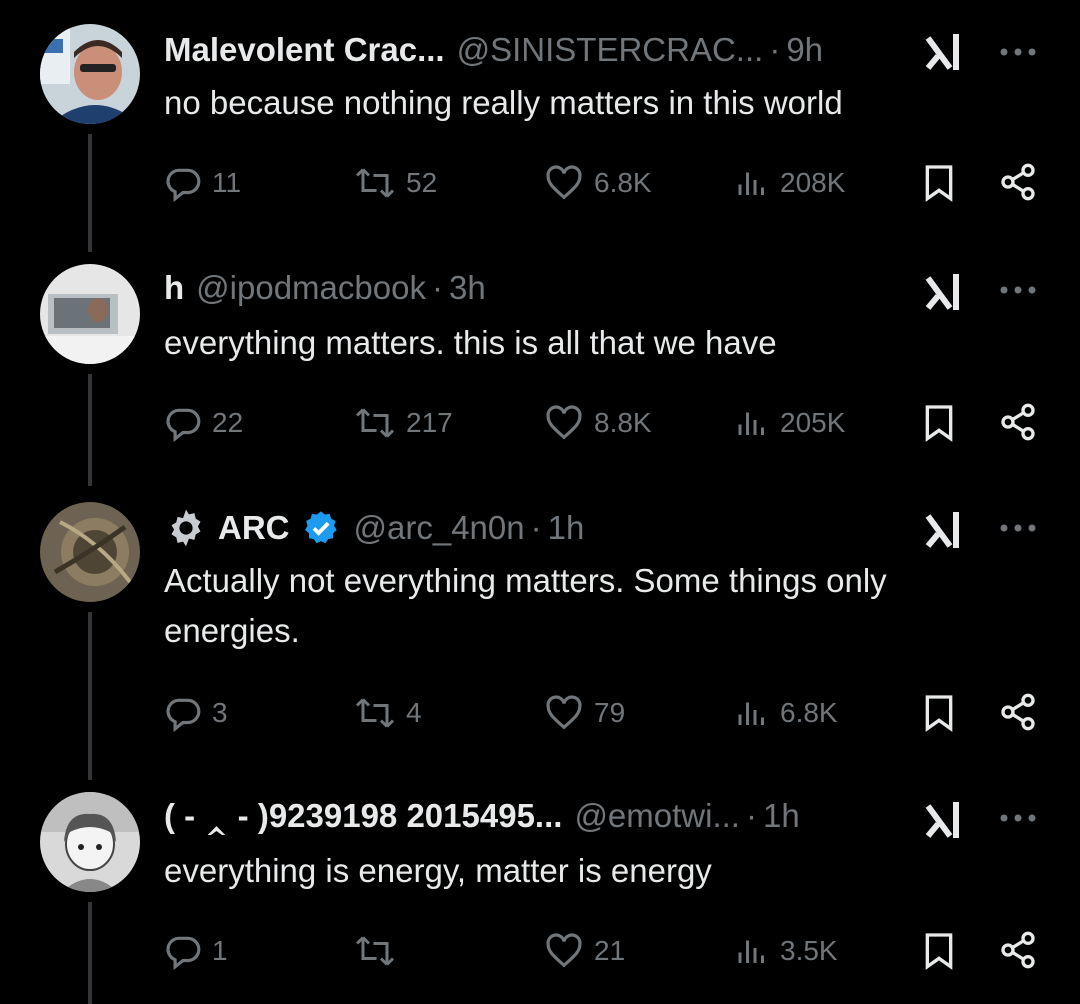  What do you see at coordinates (395, 183) in the screenshot?
I see `repost-button: 52` at bounding box center [395, 183].